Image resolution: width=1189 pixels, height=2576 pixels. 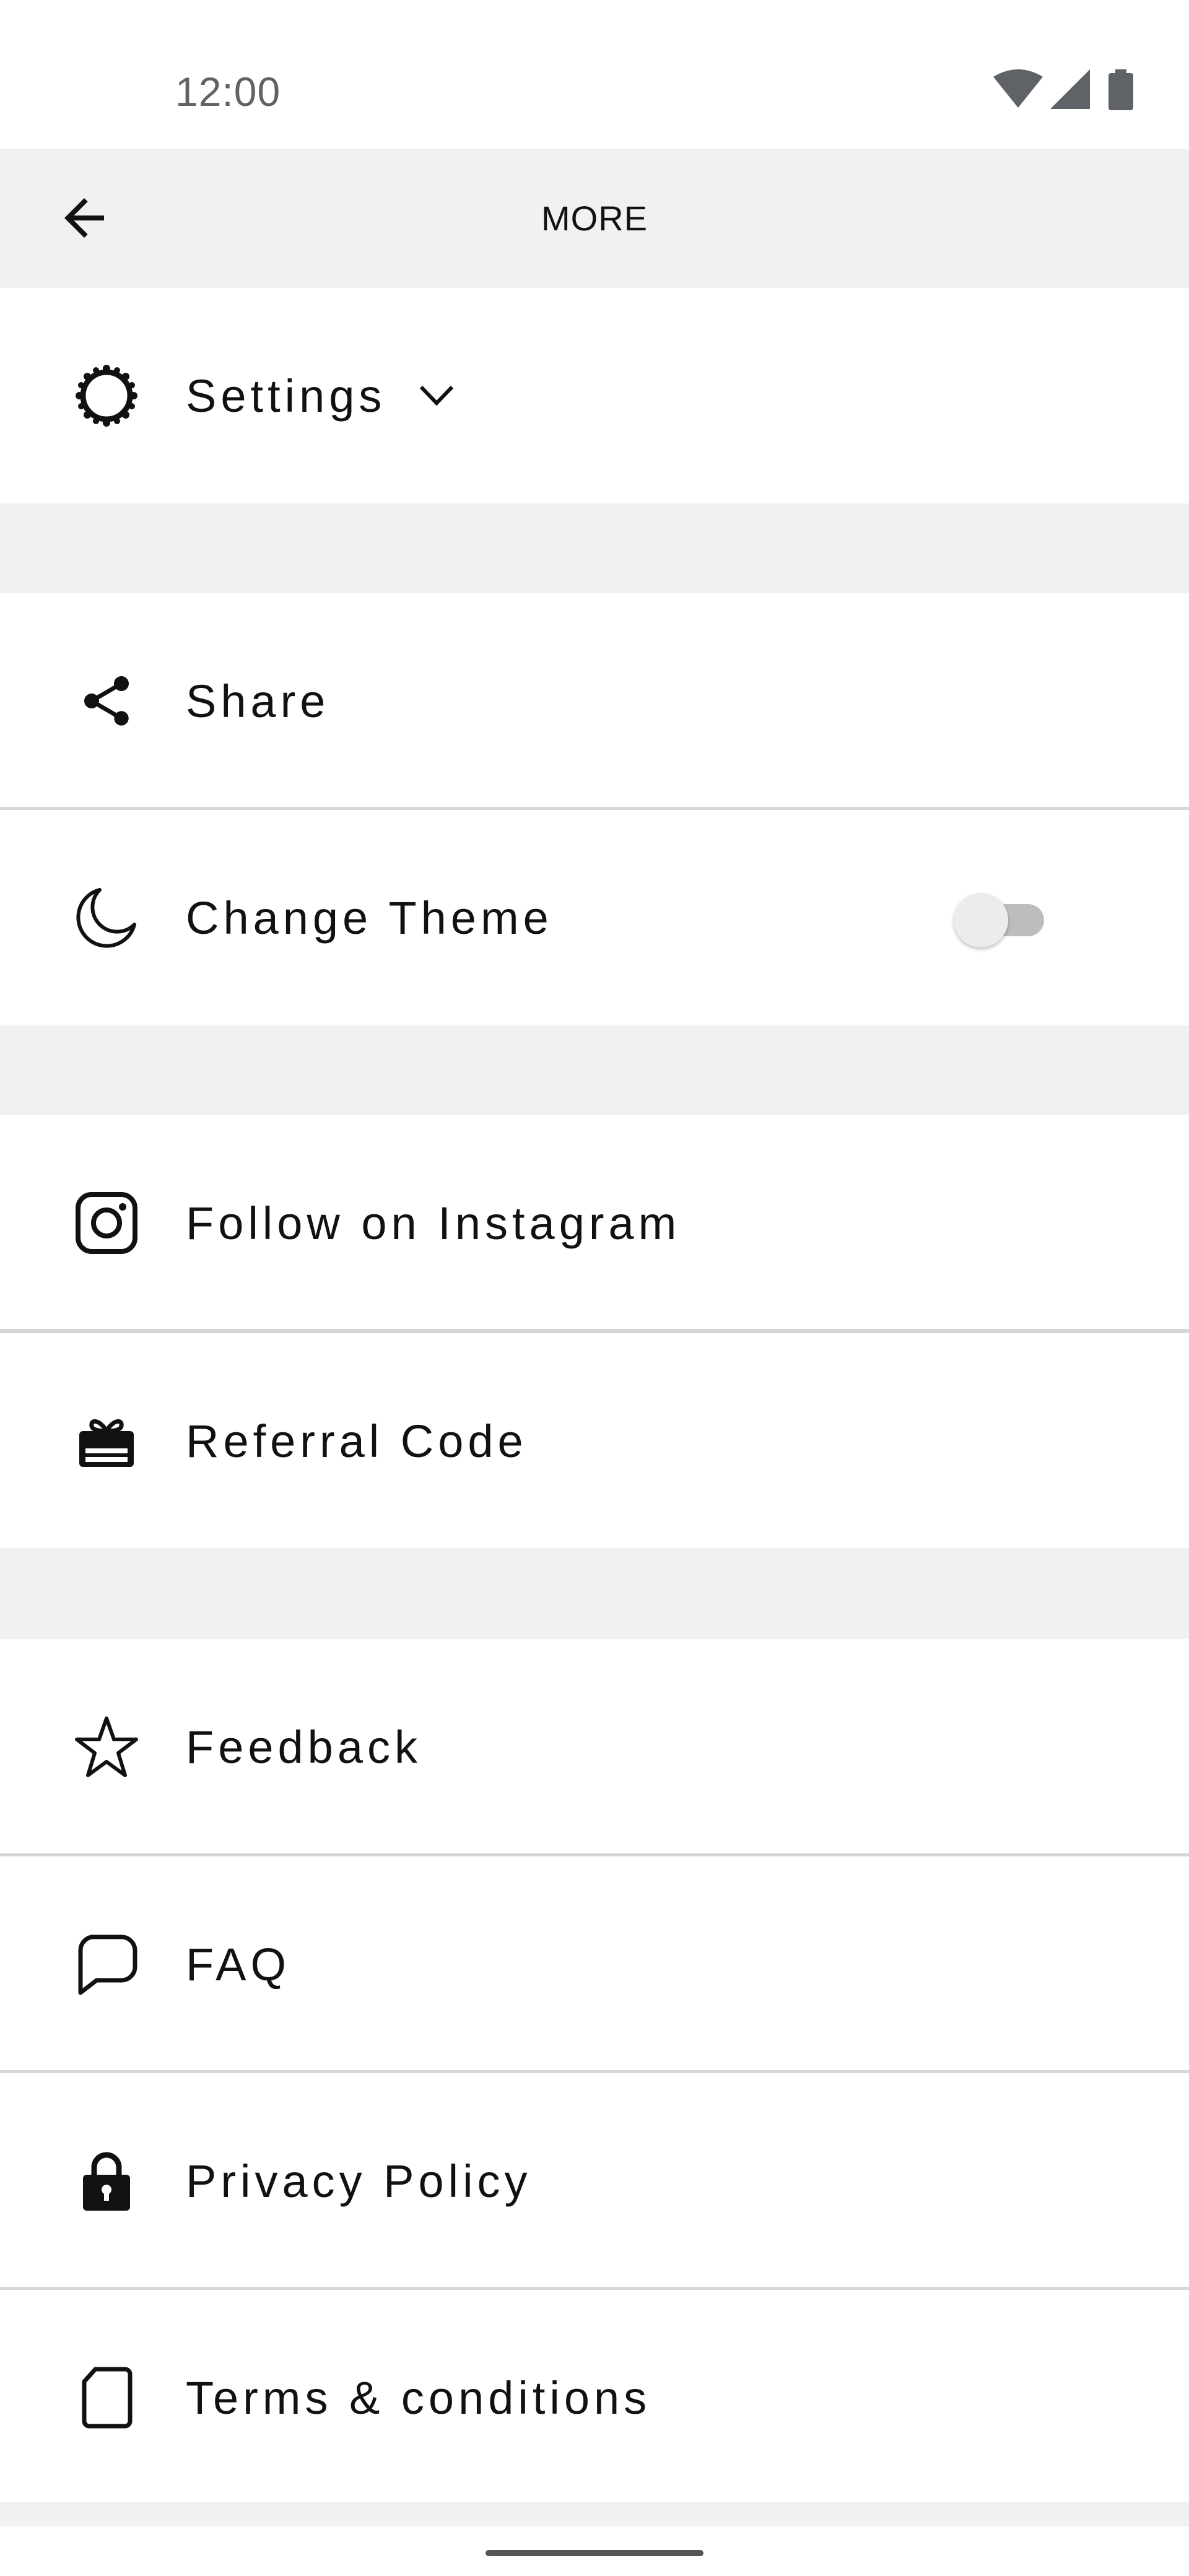 I want to click on chat-bubble-icon, so click(x=106, y=1964).